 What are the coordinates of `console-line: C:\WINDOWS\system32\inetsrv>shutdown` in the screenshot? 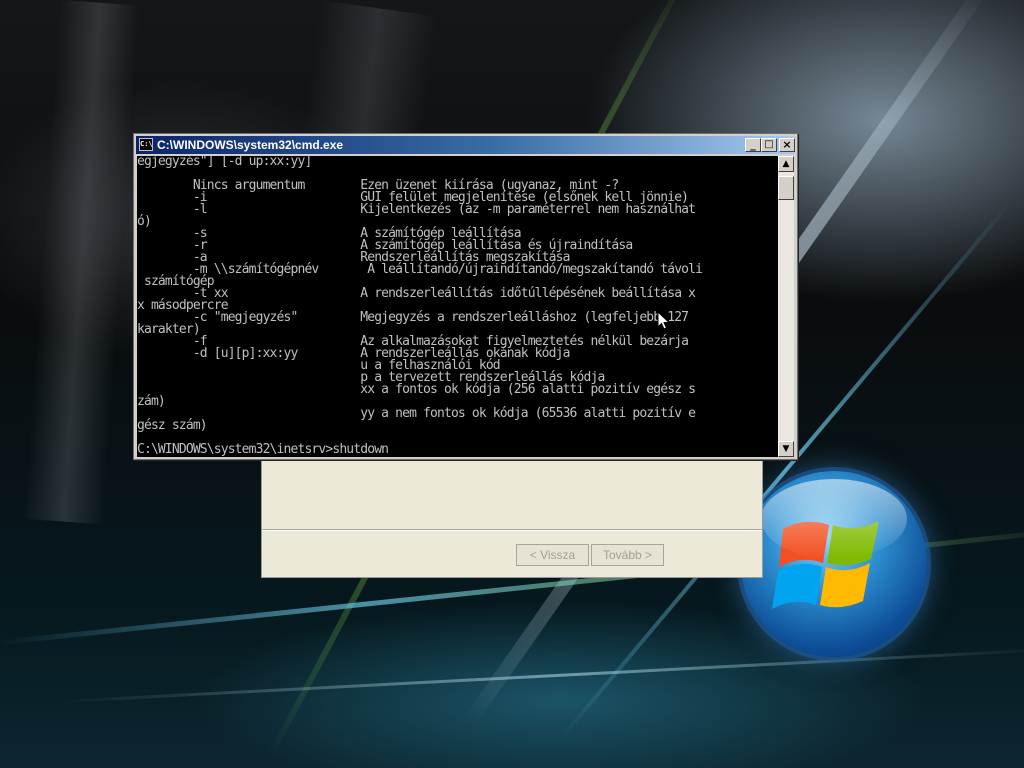 It's located at (263, 449).